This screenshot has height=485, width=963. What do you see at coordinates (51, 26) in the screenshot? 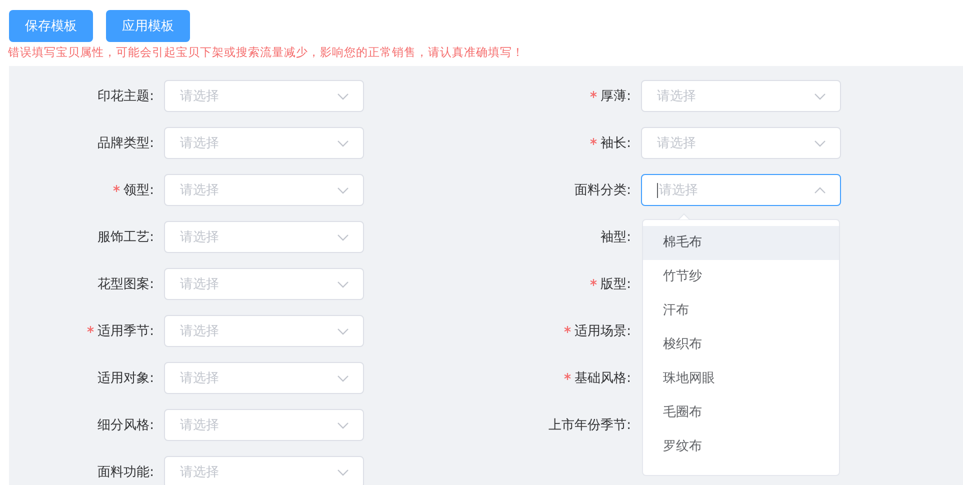
I see `template-button: 保存模板` at bounding box center [51, 26].